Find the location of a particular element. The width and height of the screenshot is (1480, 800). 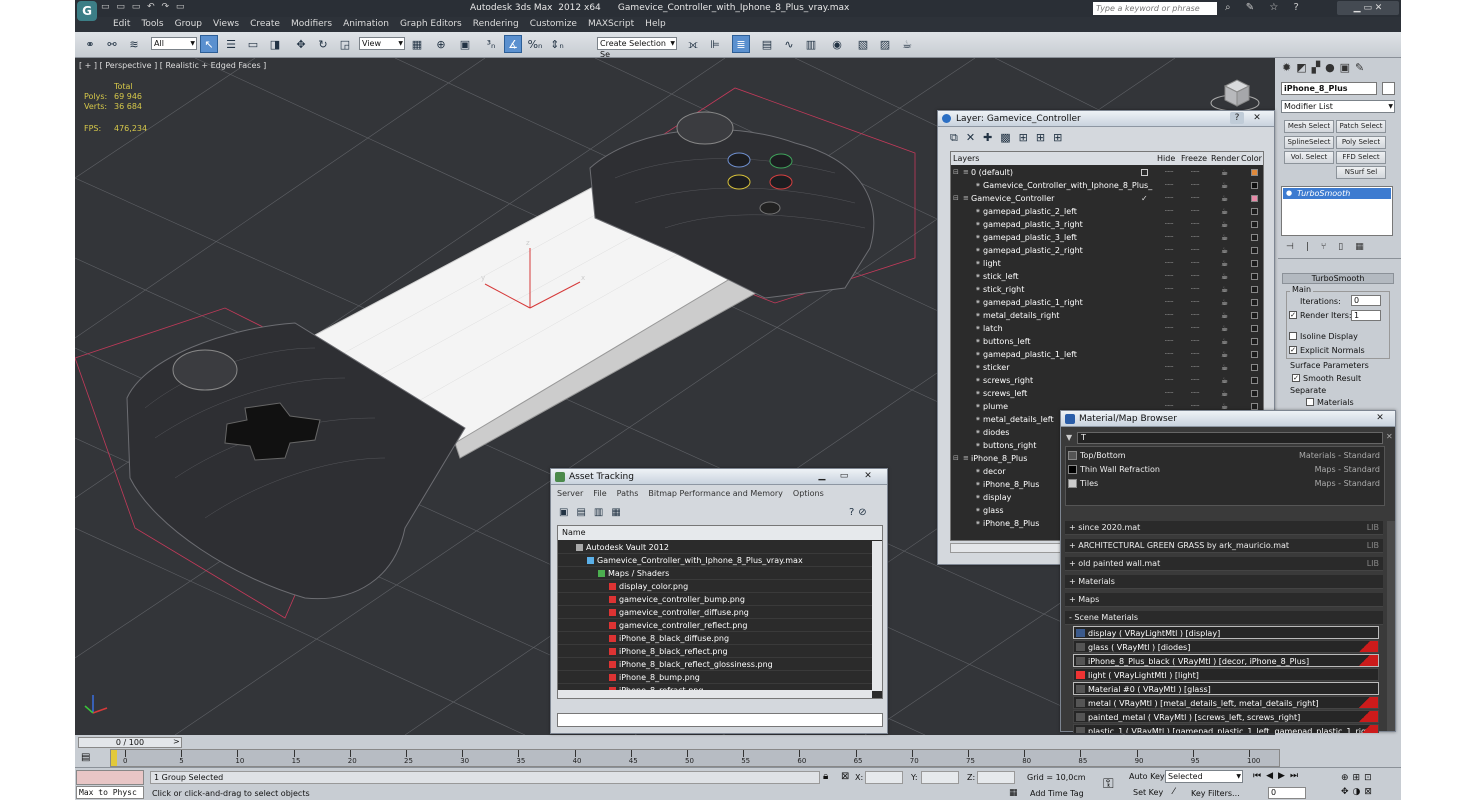

asset-menu-server: Server is located at coordinates (570, 493).